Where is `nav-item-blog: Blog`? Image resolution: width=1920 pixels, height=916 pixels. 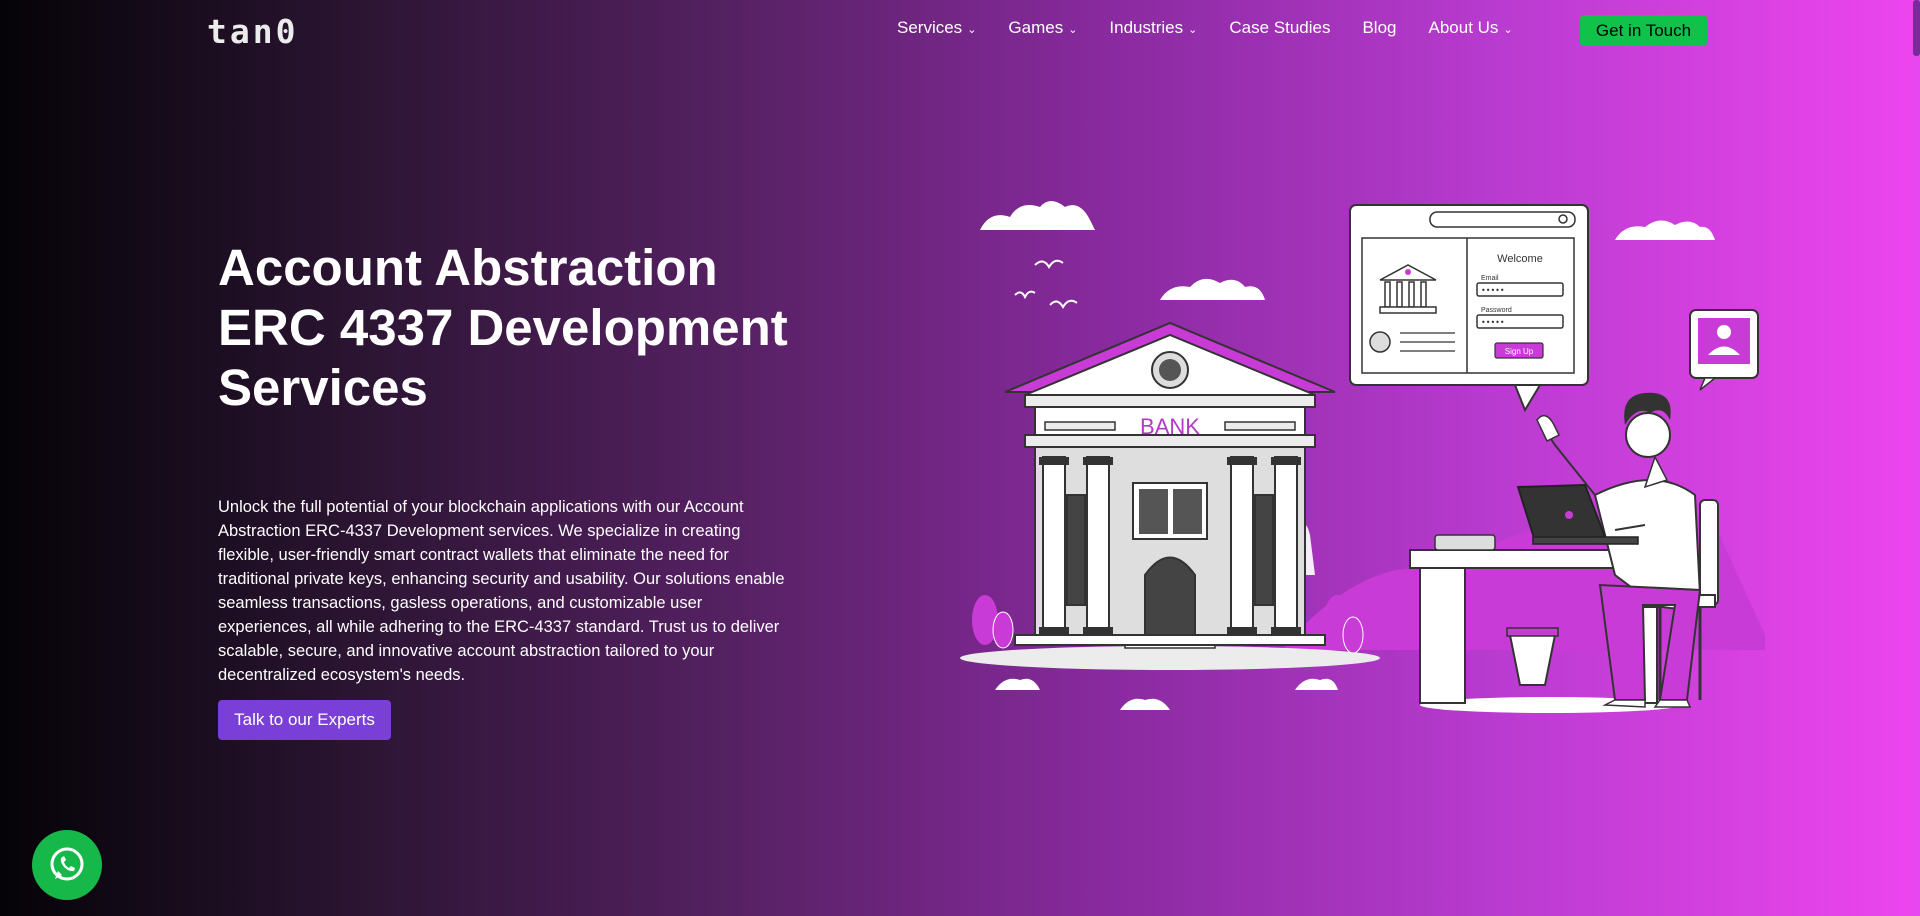
nav-item-blog: Blog is located at coordinates (1379, 28).